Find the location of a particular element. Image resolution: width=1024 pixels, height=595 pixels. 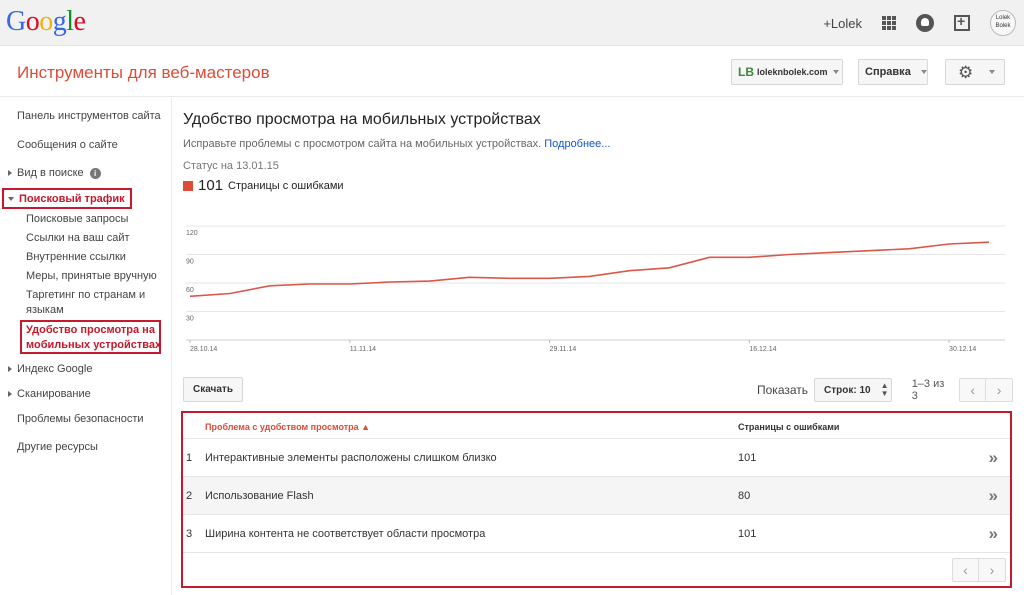

google-logo: Google is located at coordinates (46, 22).